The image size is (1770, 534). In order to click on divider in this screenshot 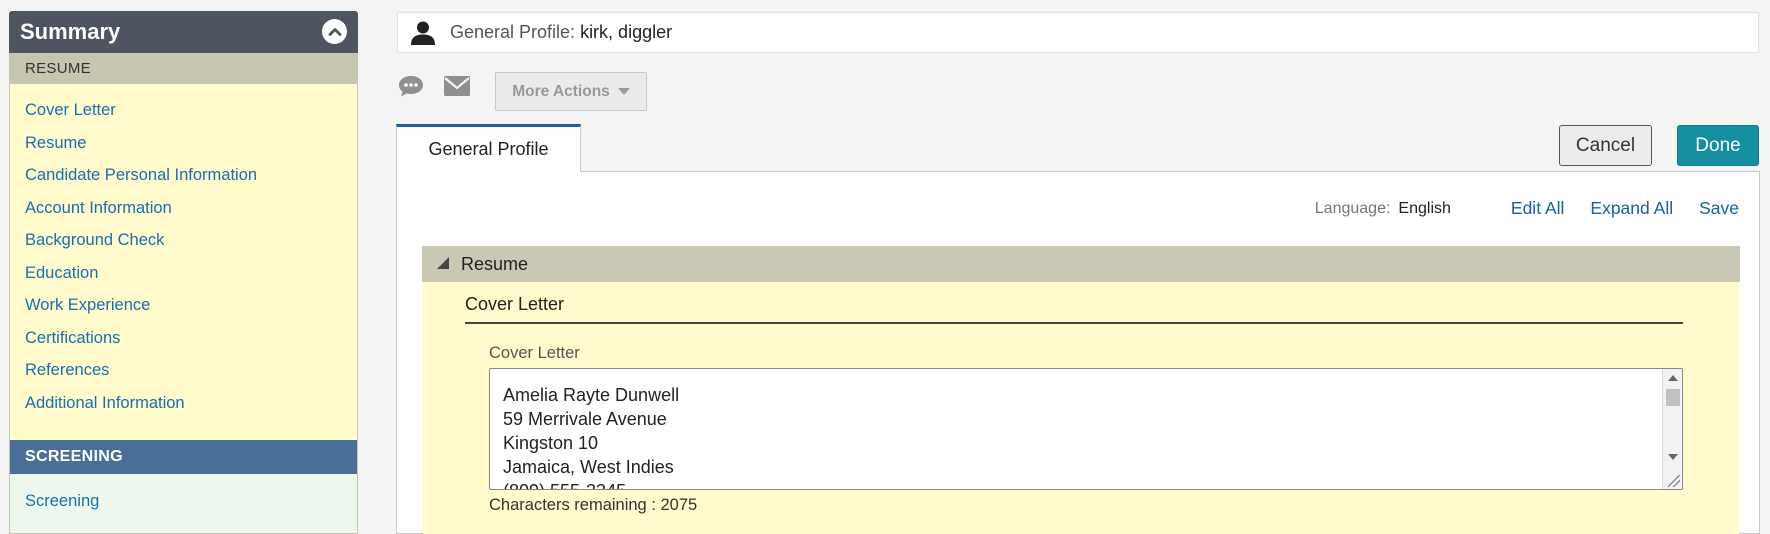, I will do `click(1074, 323)`.